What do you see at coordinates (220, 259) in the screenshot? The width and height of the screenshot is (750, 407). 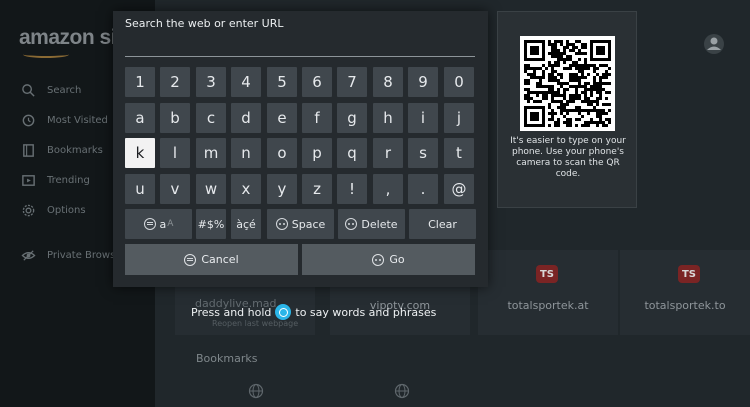 I see `cancel-label: Cancel` at bounding box center [220, 259].